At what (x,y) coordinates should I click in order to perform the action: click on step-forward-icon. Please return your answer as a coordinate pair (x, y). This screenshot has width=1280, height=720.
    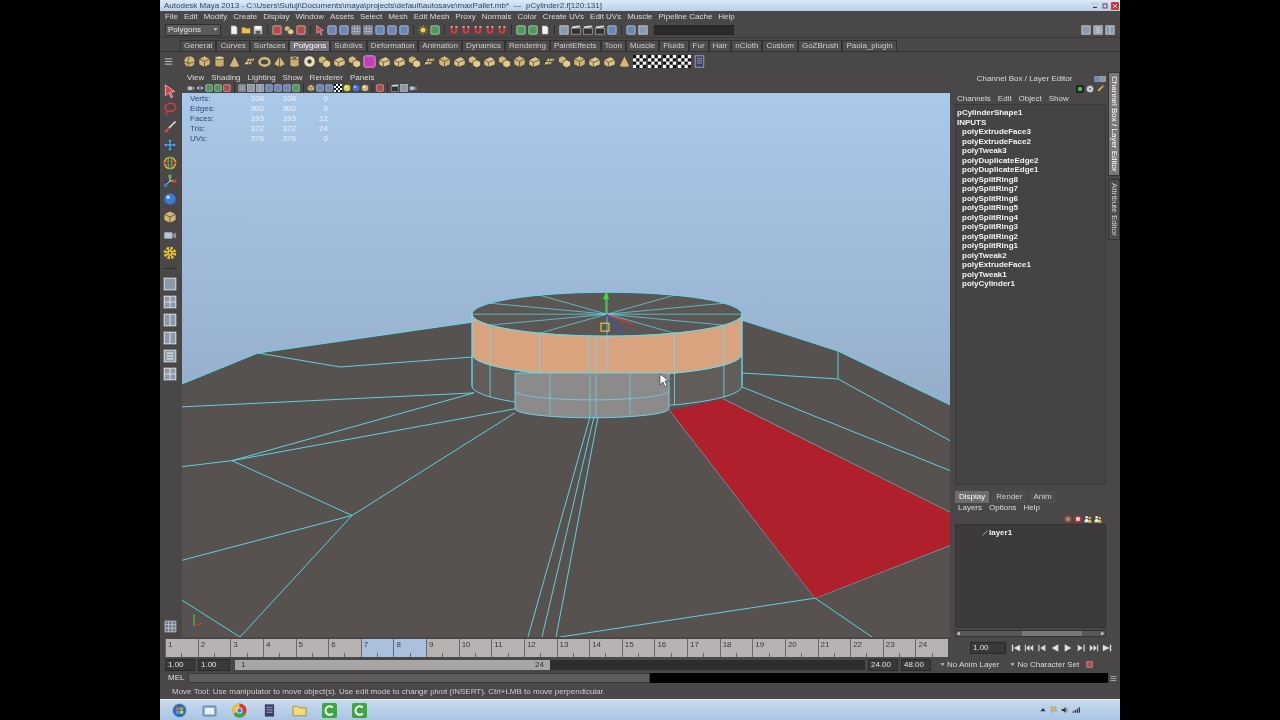
    Looking at the image, I should click on (1081, 647).